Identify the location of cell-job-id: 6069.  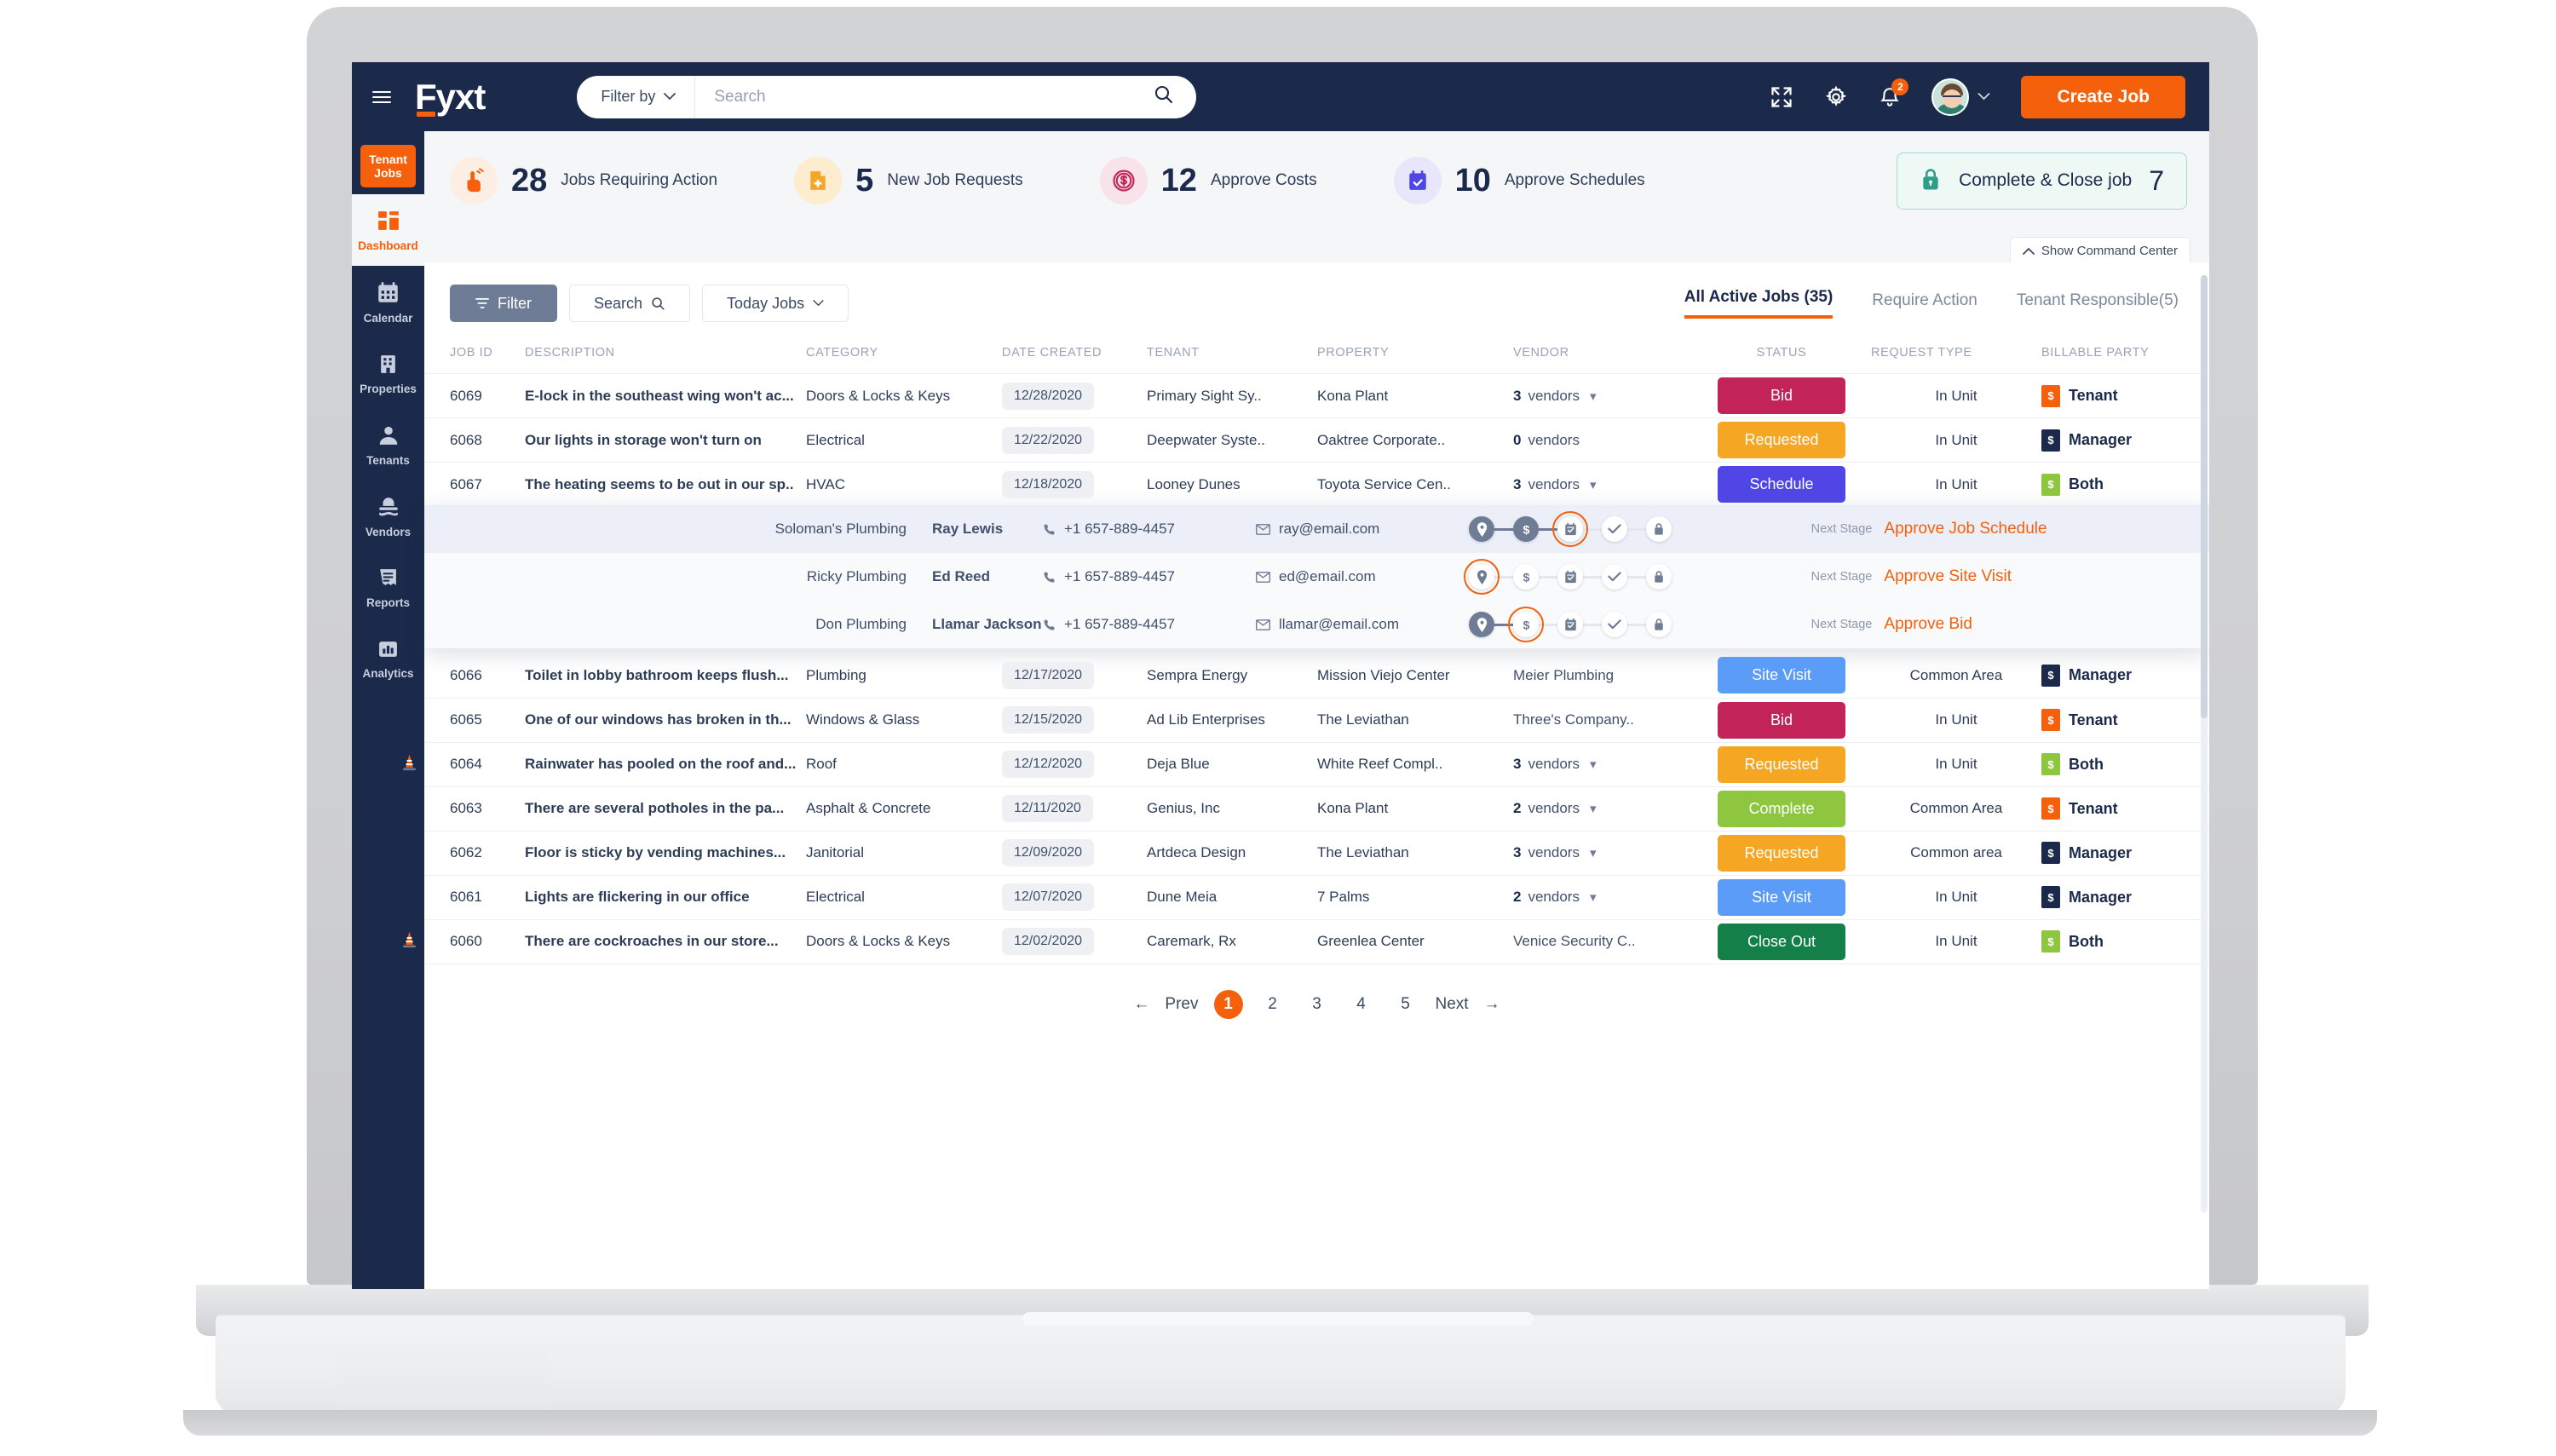
(474, 396).